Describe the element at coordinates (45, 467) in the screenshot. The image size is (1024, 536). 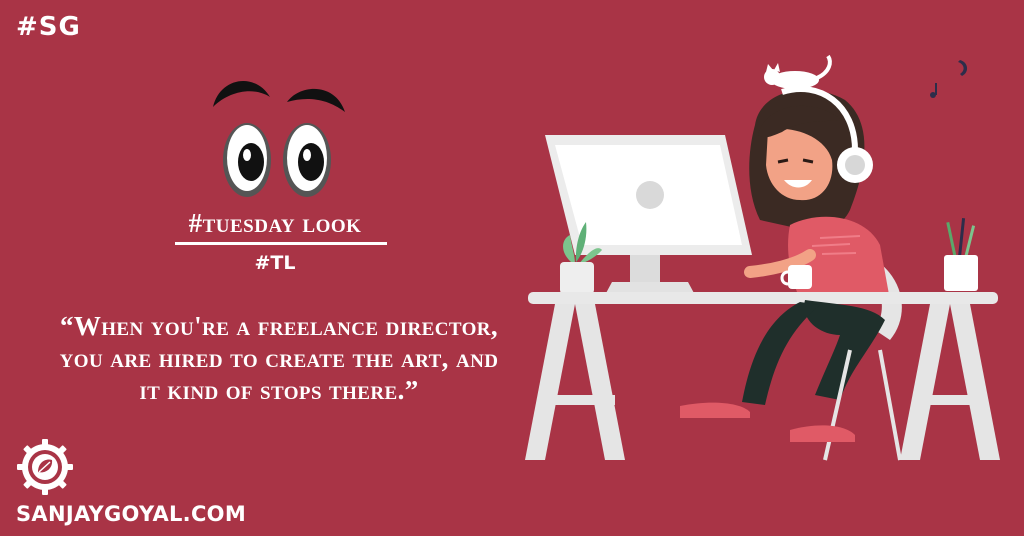
I see `gear-logo-icon` at that location.